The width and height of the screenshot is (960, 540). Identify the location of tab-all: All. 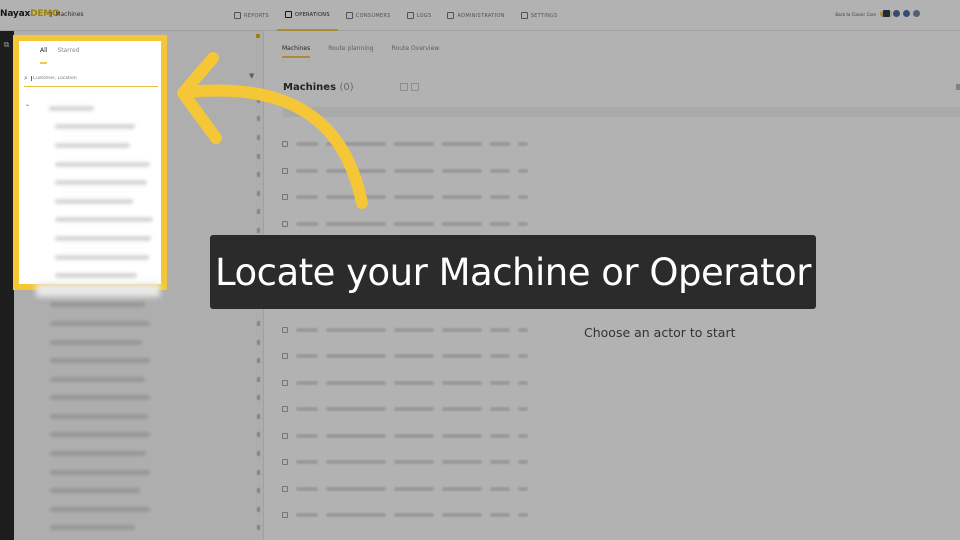
(44, 55).